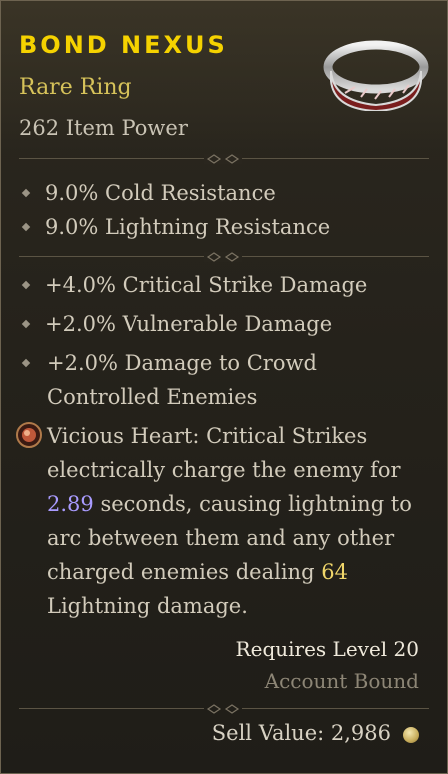  What do you see at coordinates (334, 572) in the screenshot?
I see `aspect-damage-value: 64` at bounding box center [334, 572].